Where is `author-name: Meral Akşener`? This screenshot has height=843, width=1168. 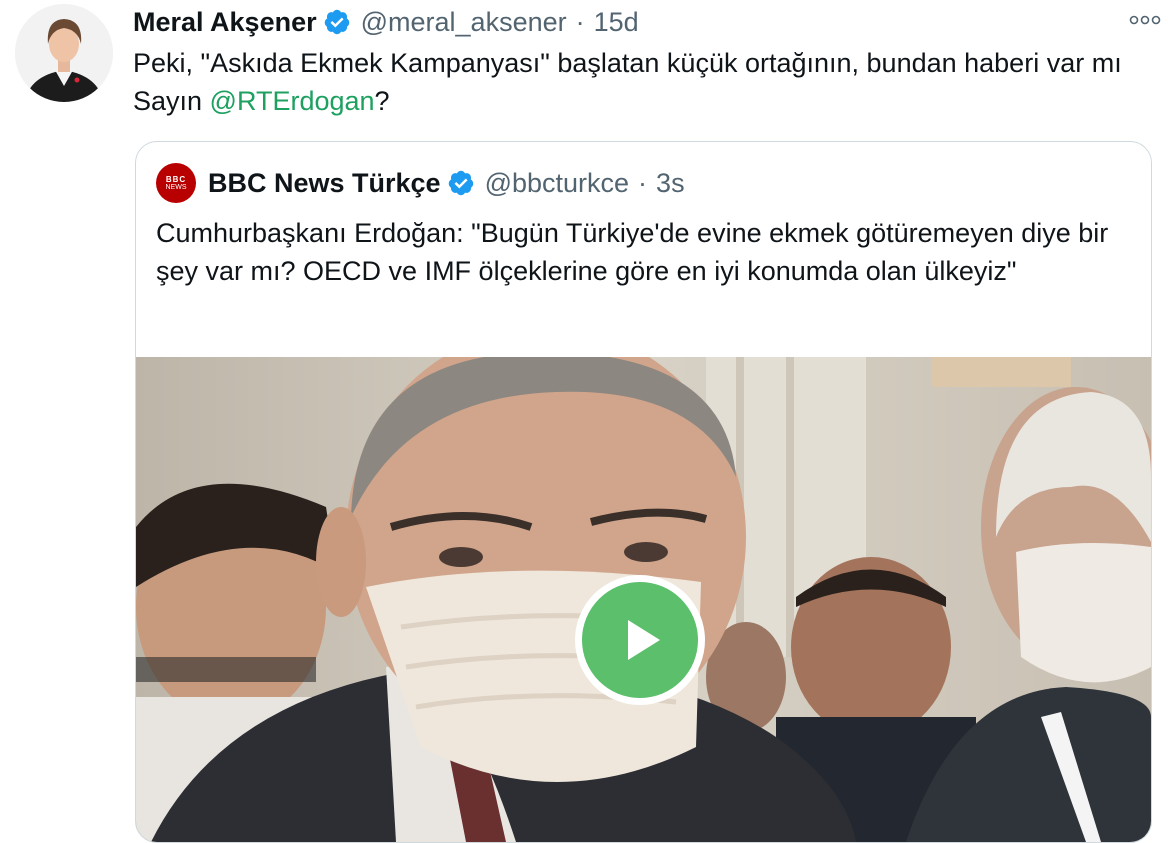 author-name: Meral Akşener is located at coordinates (225, 22).